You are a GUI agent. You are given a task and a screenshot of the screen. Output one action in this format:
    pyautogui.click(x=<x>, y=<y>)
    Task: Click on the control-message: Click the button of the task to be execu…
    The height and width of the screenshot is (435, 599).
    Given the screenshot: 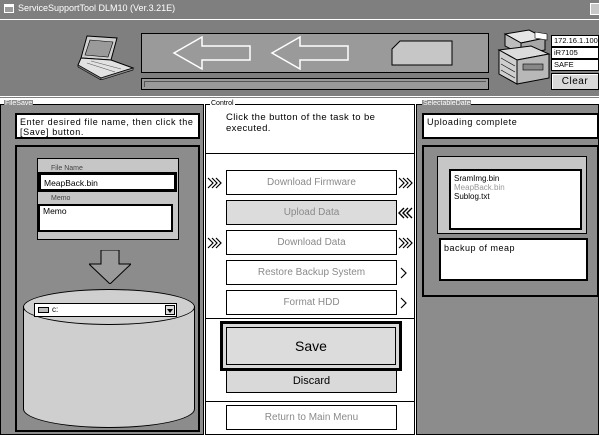 What is the action you would take?
    pyautogui.click(x=301, y=123)
    